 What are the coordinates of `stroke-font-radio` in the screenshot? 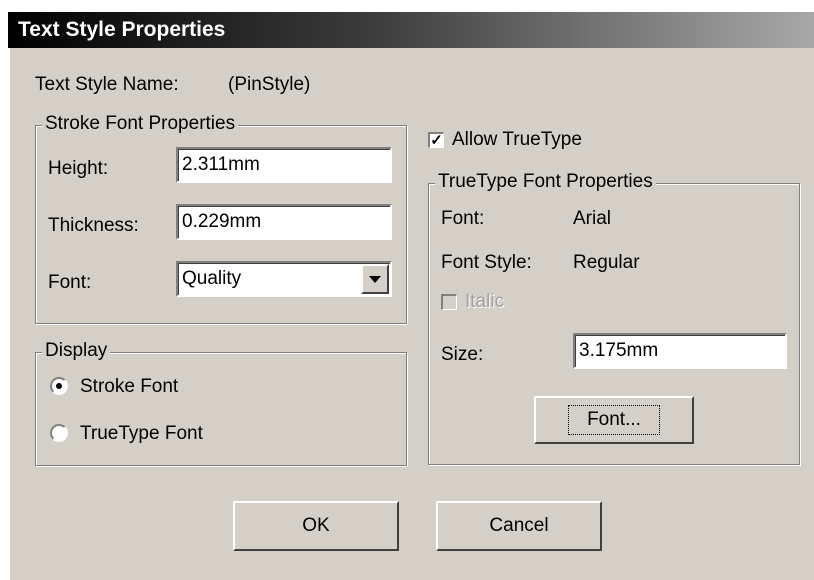 It's located at (59, 386).